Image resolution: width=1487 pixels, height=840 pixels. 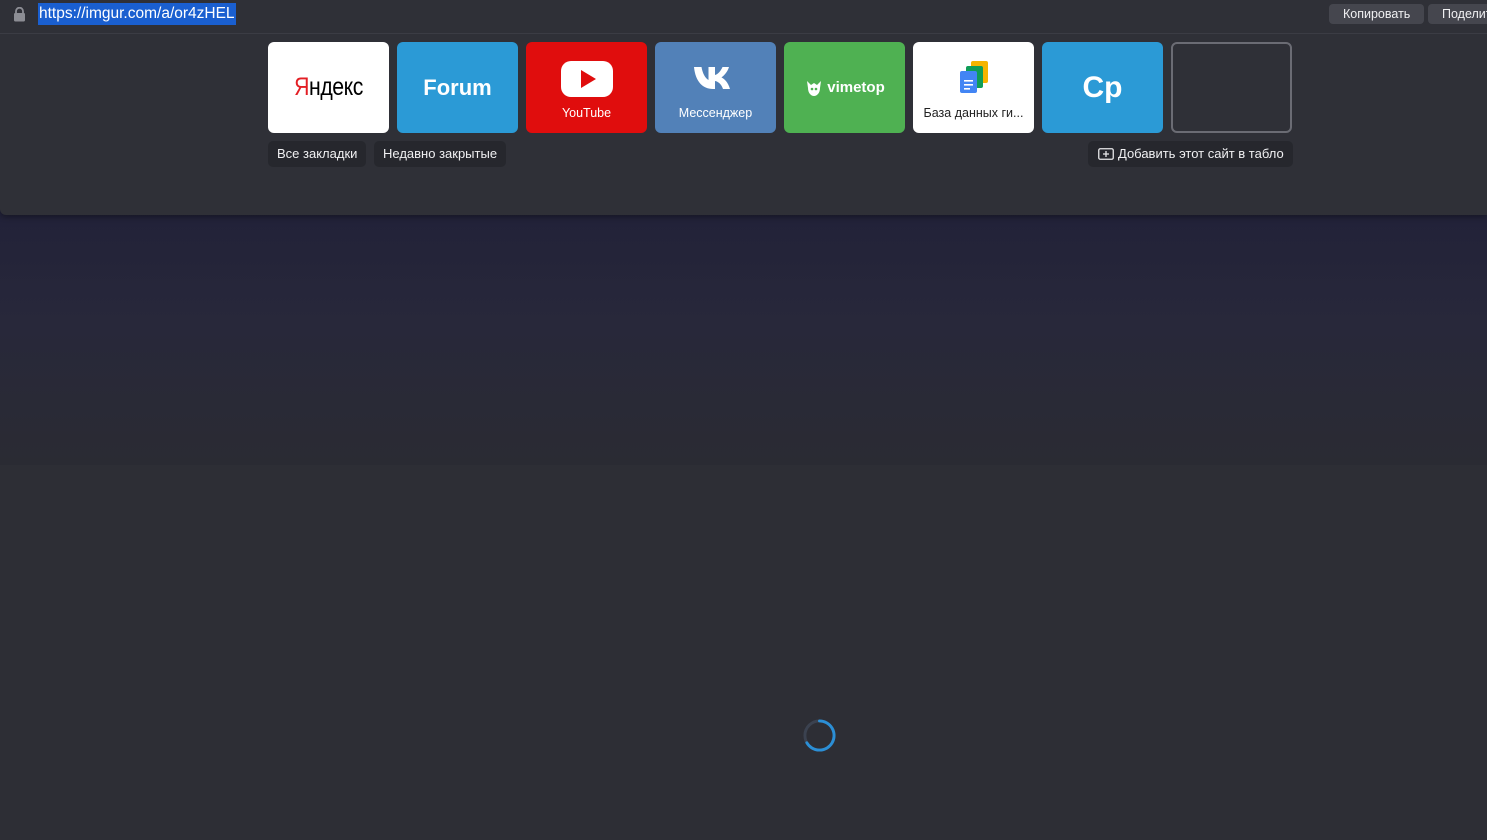 What do you see at coordinates (440, 154) in the screenshot?
I see `recently-closed-button: Недавно закрытые` at bounding box center [440, 154].